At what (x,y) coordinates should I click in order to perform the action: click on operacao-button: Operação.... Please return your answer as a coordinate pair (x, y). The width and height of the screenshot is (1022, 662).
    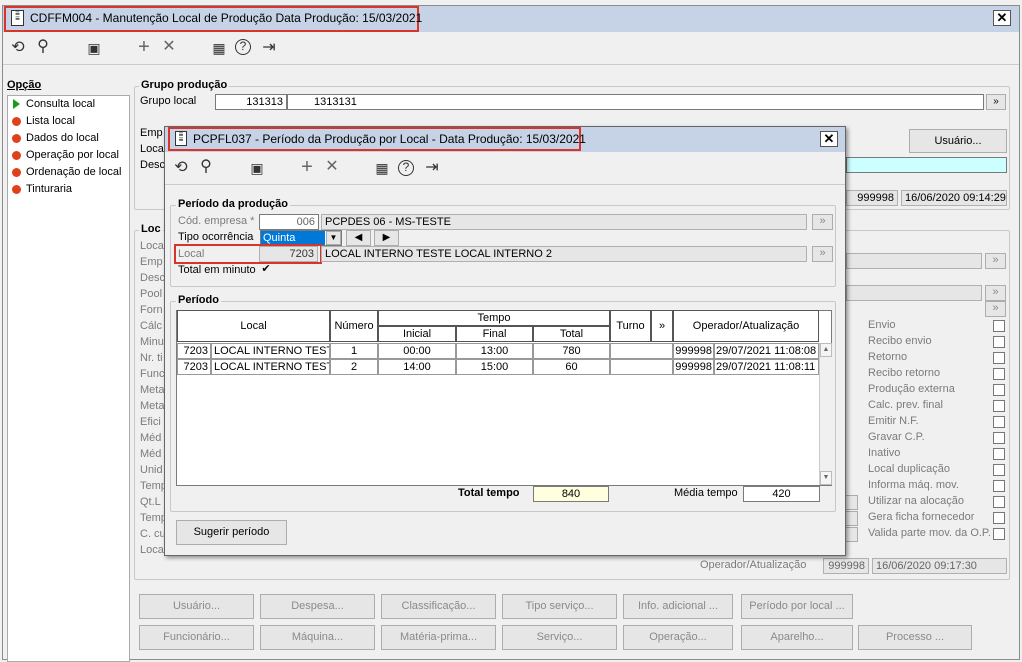
    Looking at the image, I should click on (678, 637).